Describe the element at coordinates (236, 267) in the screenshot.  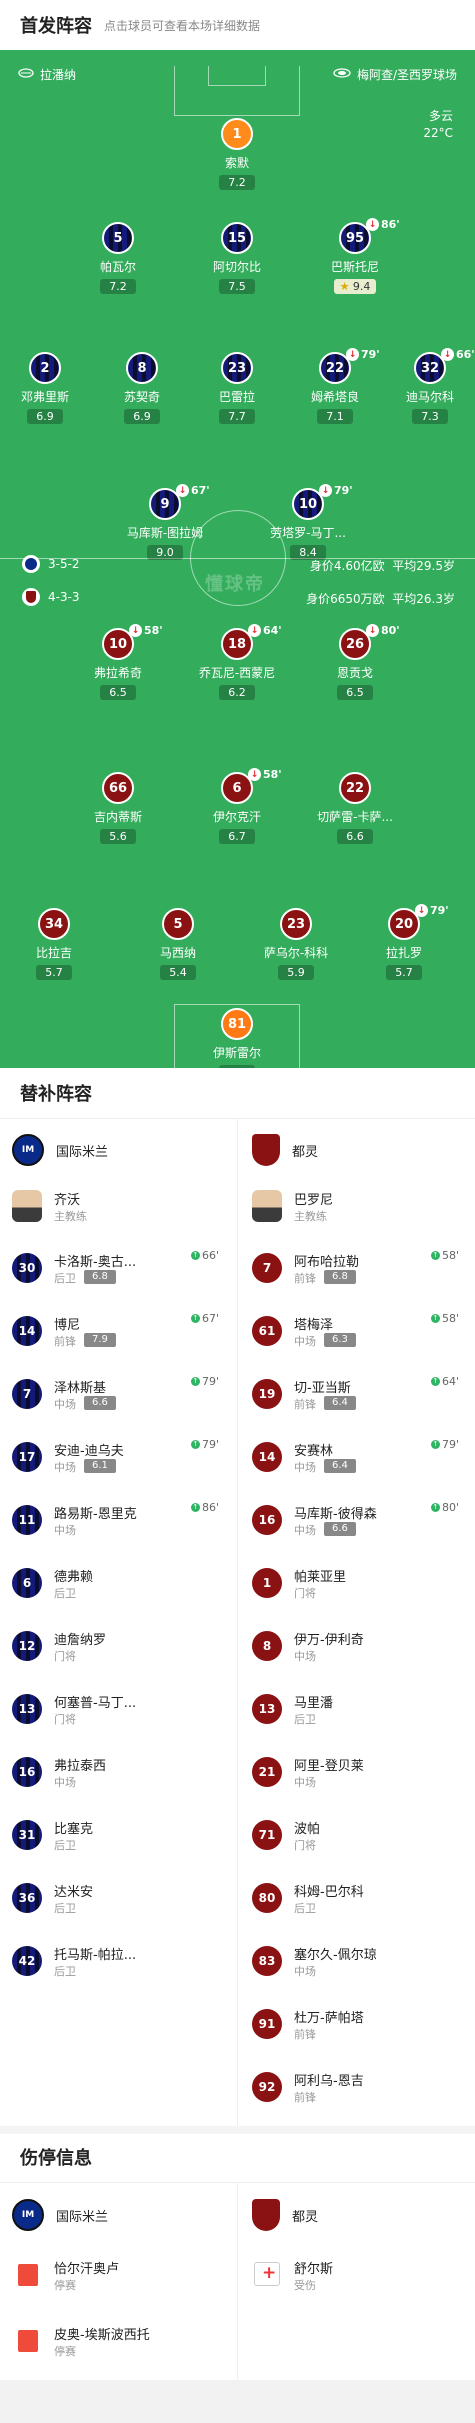
I see `player-name: 阿切尔比` at that location.